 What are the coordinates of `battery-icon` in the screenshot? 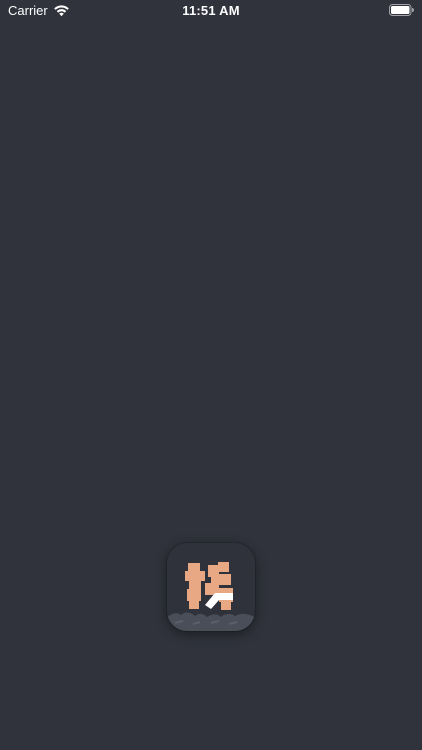 It's located at (401, 10).